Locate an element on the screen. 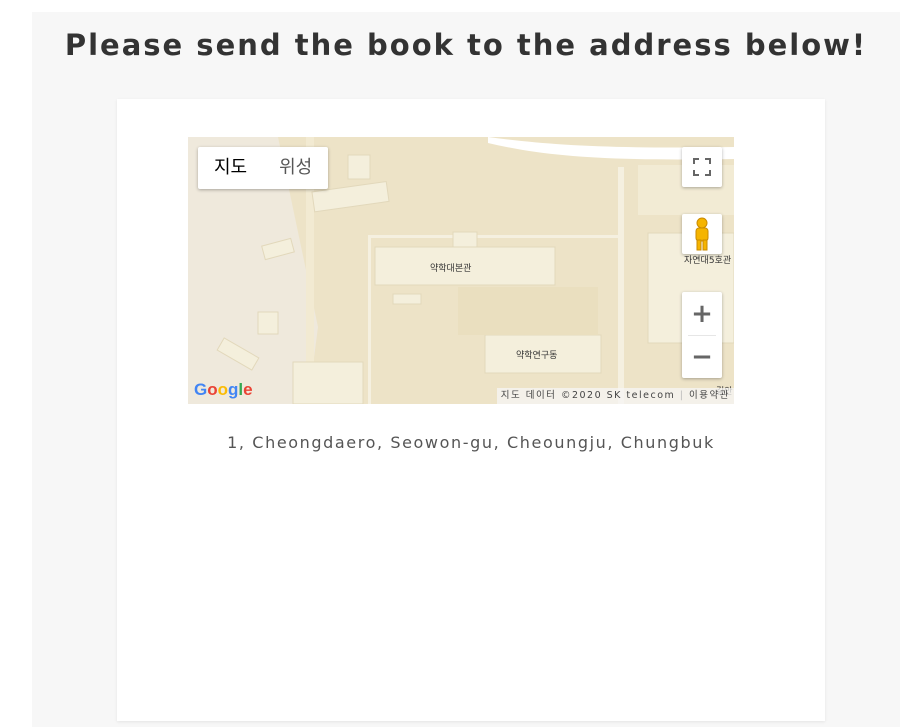 The height and width of the screenshot is (727, 915). zoom-control: + − is located at coordinates (702, 335).